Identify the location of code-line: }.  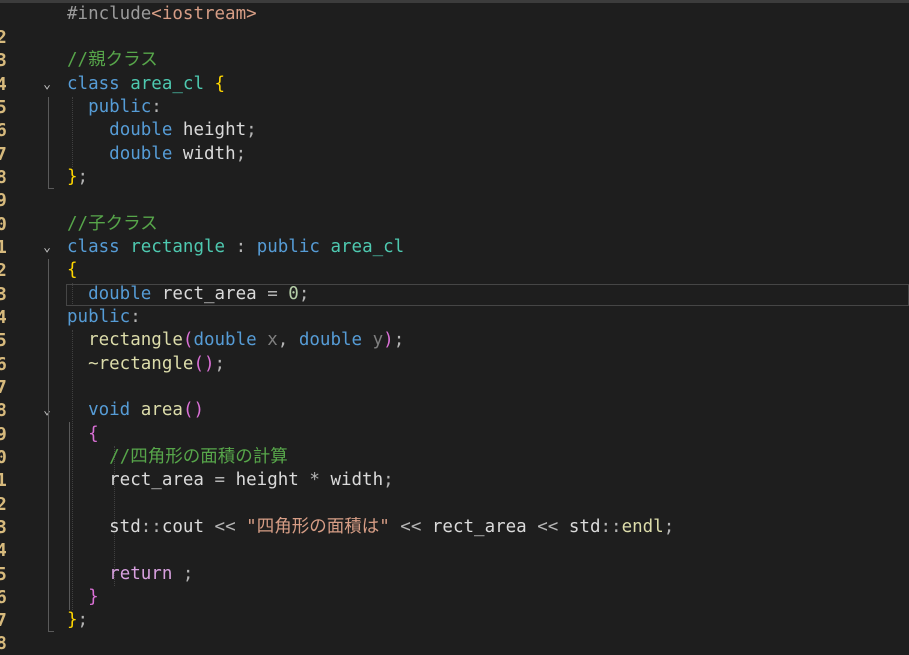
(83, 597).